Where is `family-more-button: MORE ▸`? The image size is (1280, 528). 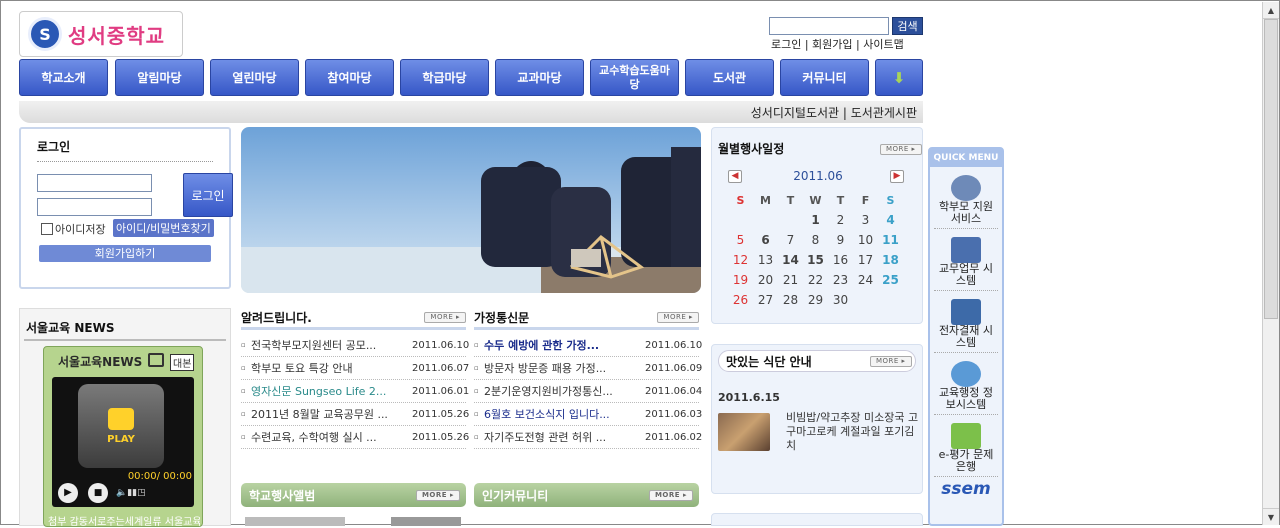
family-more-button: MORE ▸ is located at coordinates (678, 317).